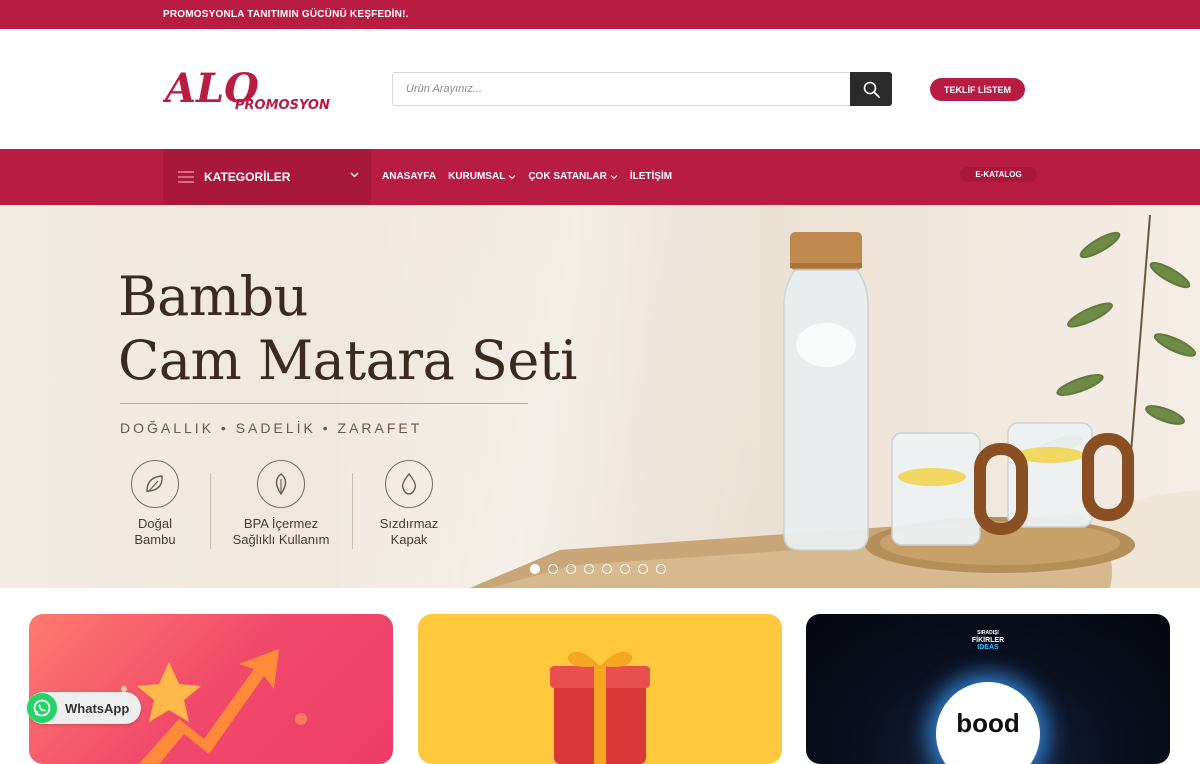  What do you see at coordinates (409, 523) in the screenshot?
I see `feature-line1: Sızdırmaz` at bounding box center [409, 523].